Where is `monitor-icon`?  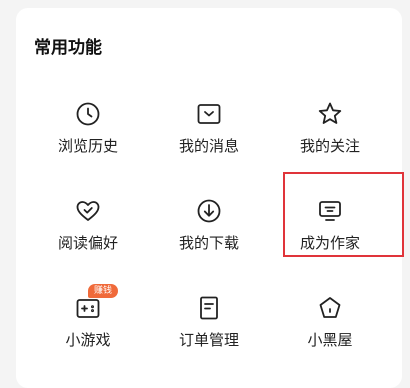 monitor-icon is located at coordinates (330, 211).